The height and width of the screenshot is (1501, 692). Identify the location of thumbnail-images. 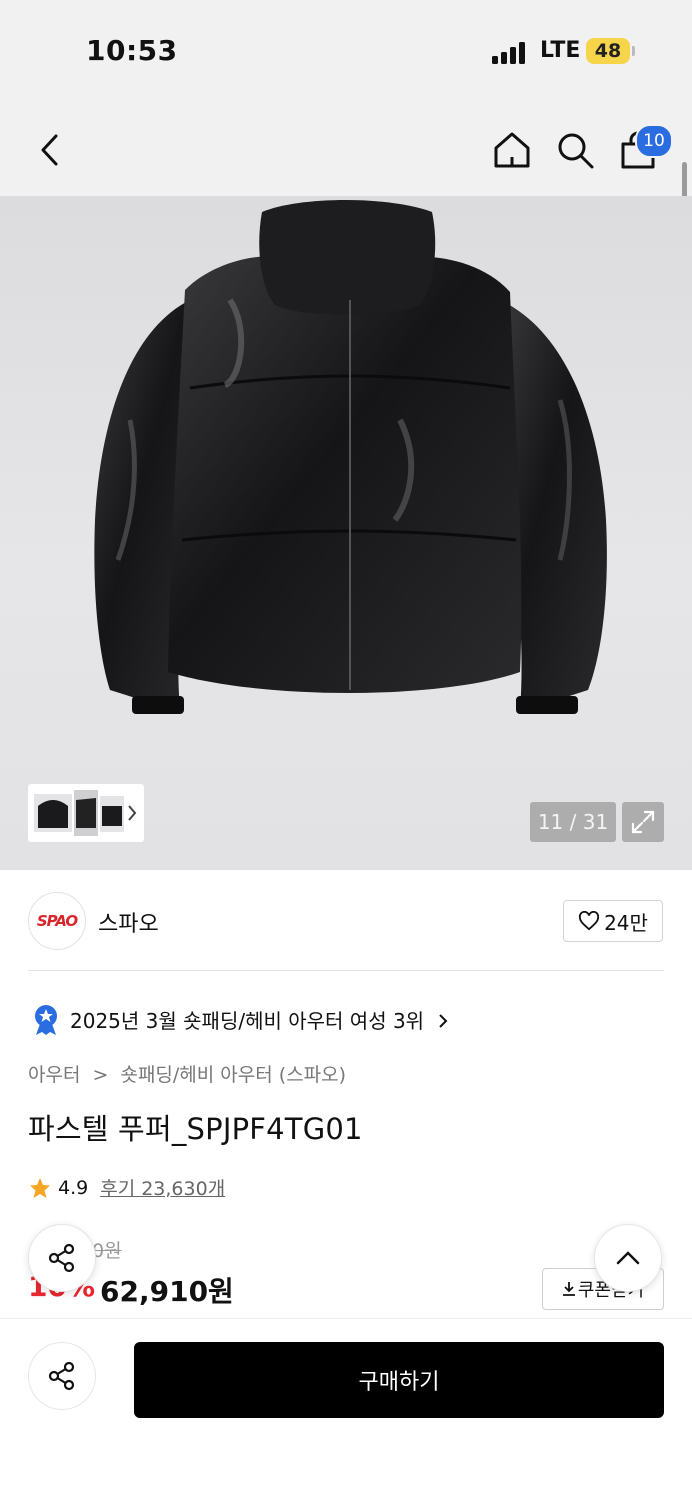
(85, 813).